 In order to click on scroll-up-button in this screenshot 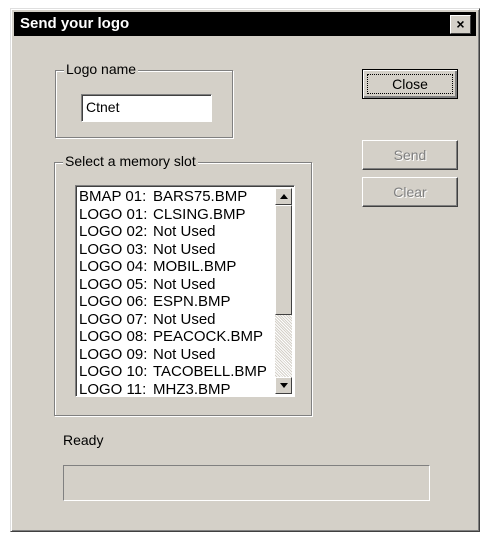, I will do `click(283, 196)`.